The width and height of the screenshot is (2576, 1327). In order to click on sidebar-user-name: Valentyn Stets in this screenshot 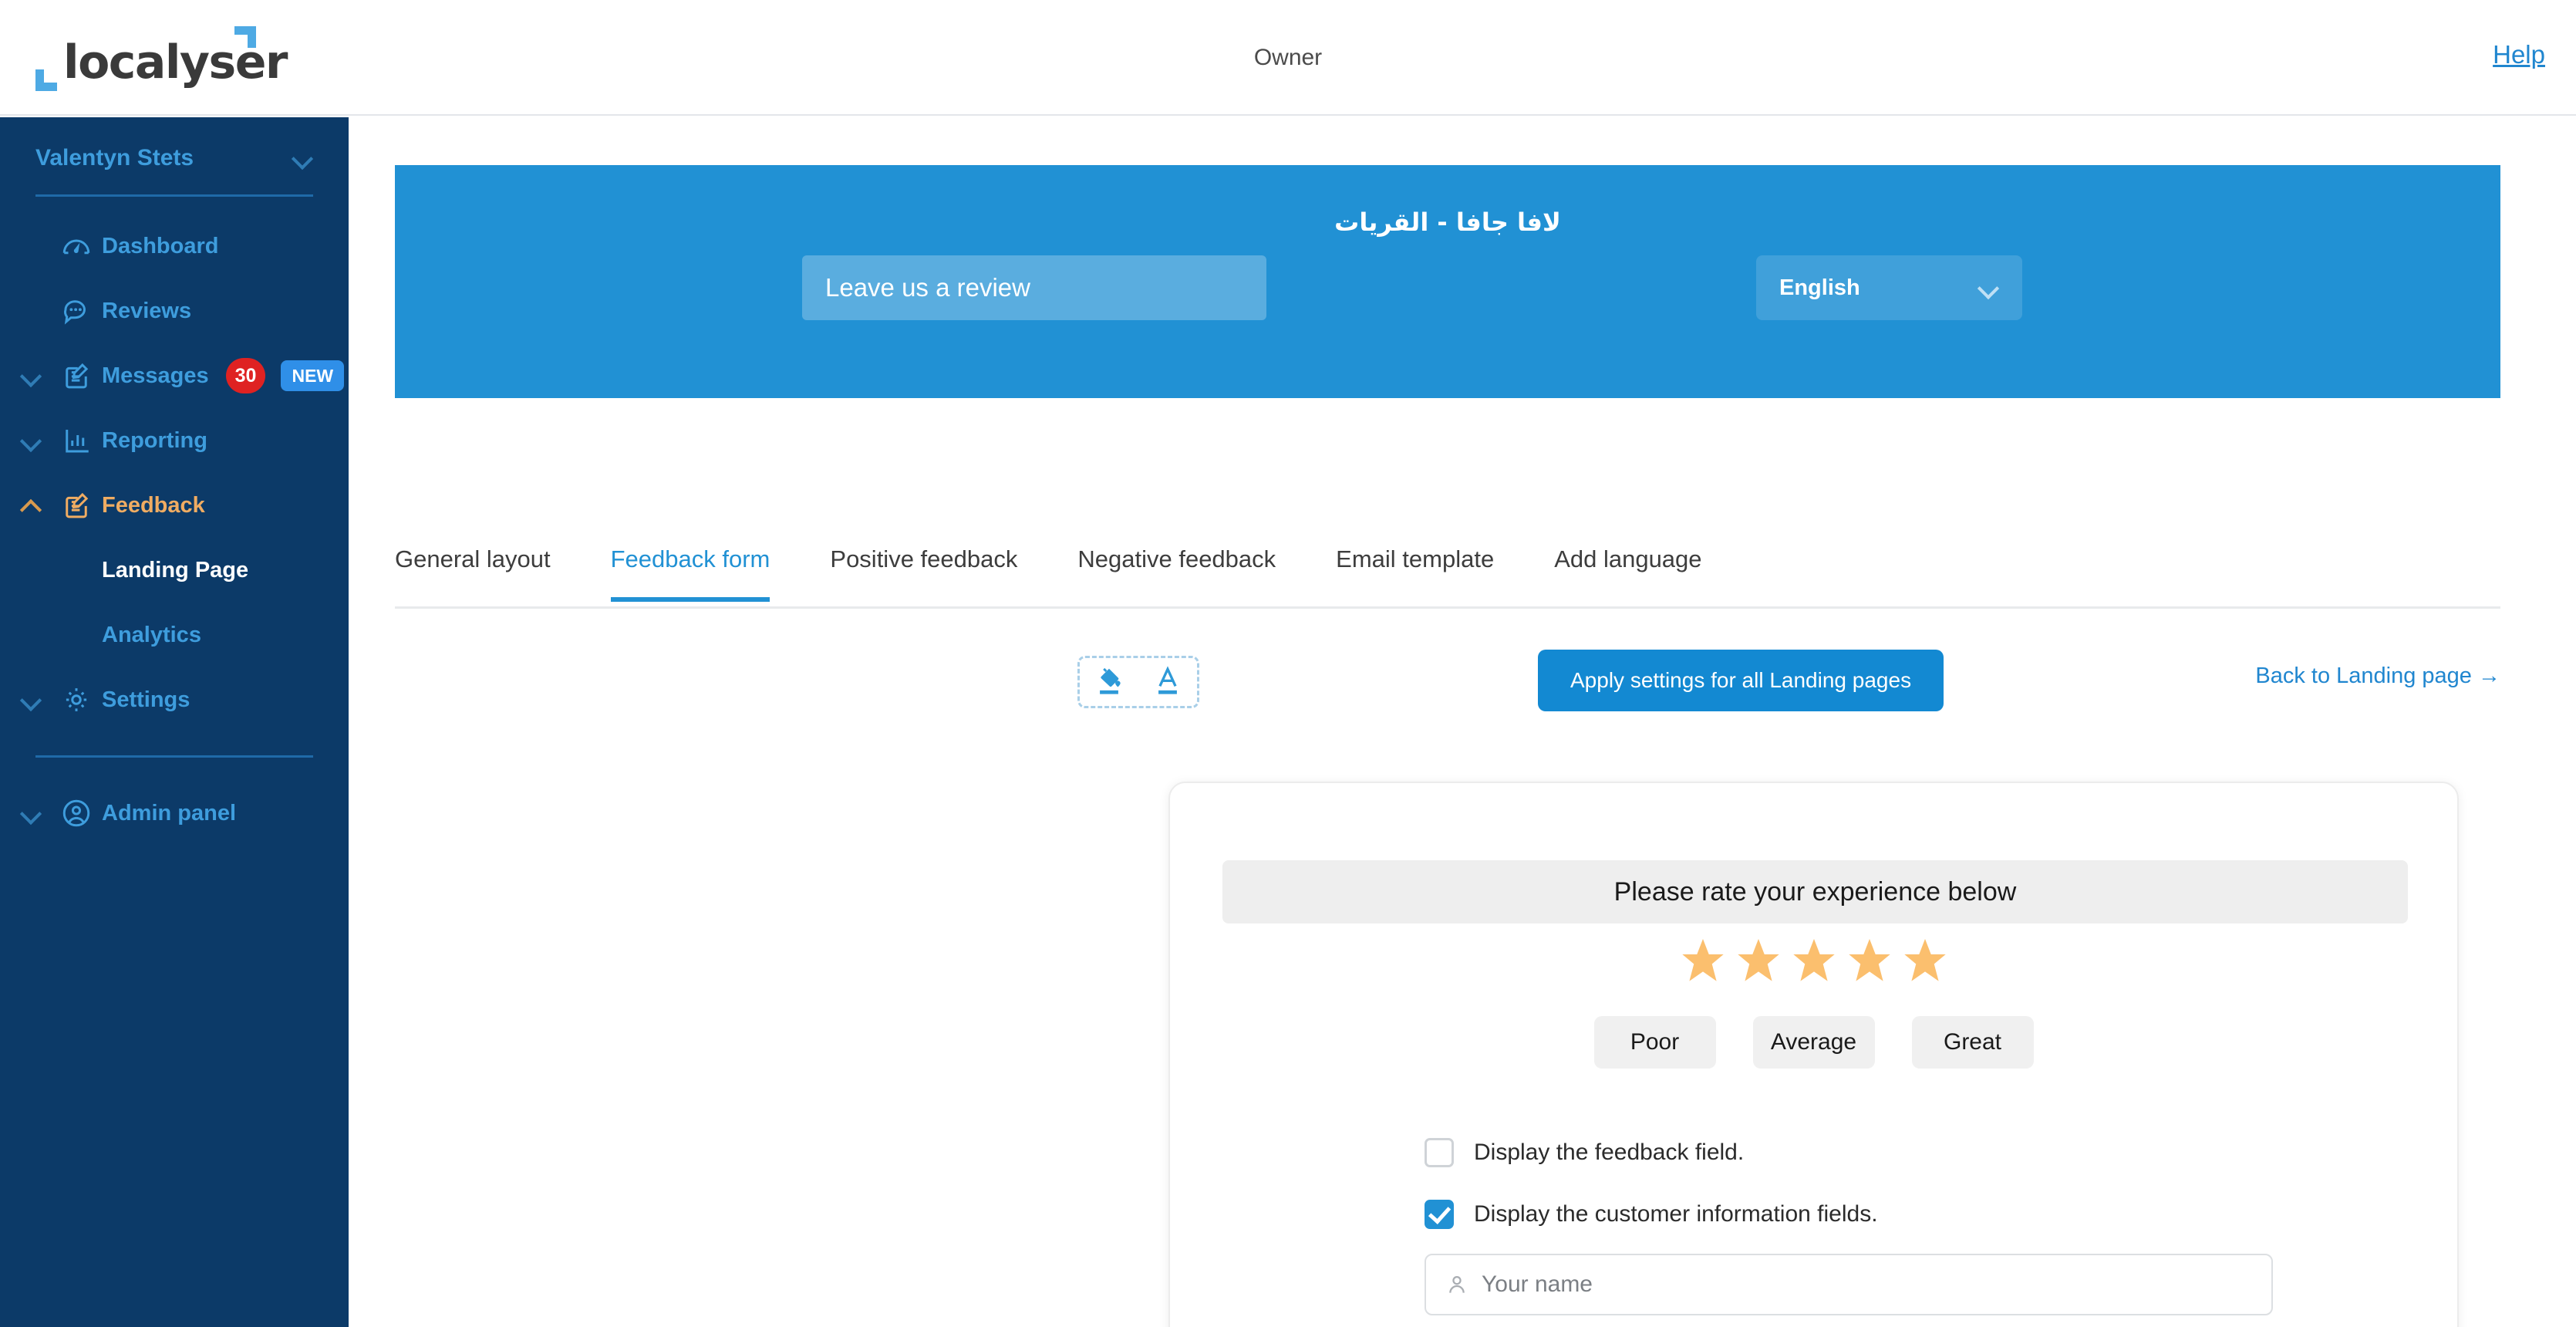, I will do `click(114, 158)`.